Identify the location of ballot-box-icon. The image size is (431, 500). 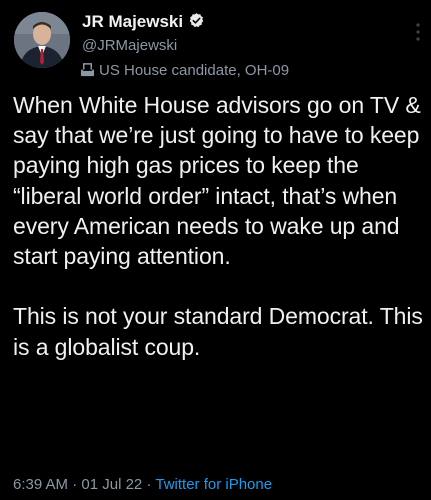
(87, 71).